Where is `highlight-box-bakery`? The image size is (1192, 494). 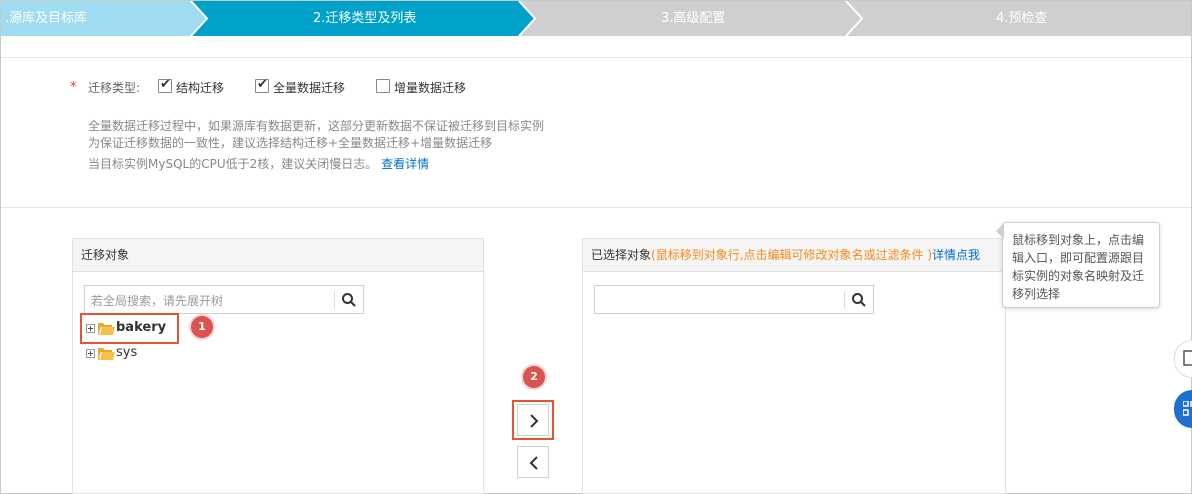
highlight-box-bakery is located at coordinates (129, 328).